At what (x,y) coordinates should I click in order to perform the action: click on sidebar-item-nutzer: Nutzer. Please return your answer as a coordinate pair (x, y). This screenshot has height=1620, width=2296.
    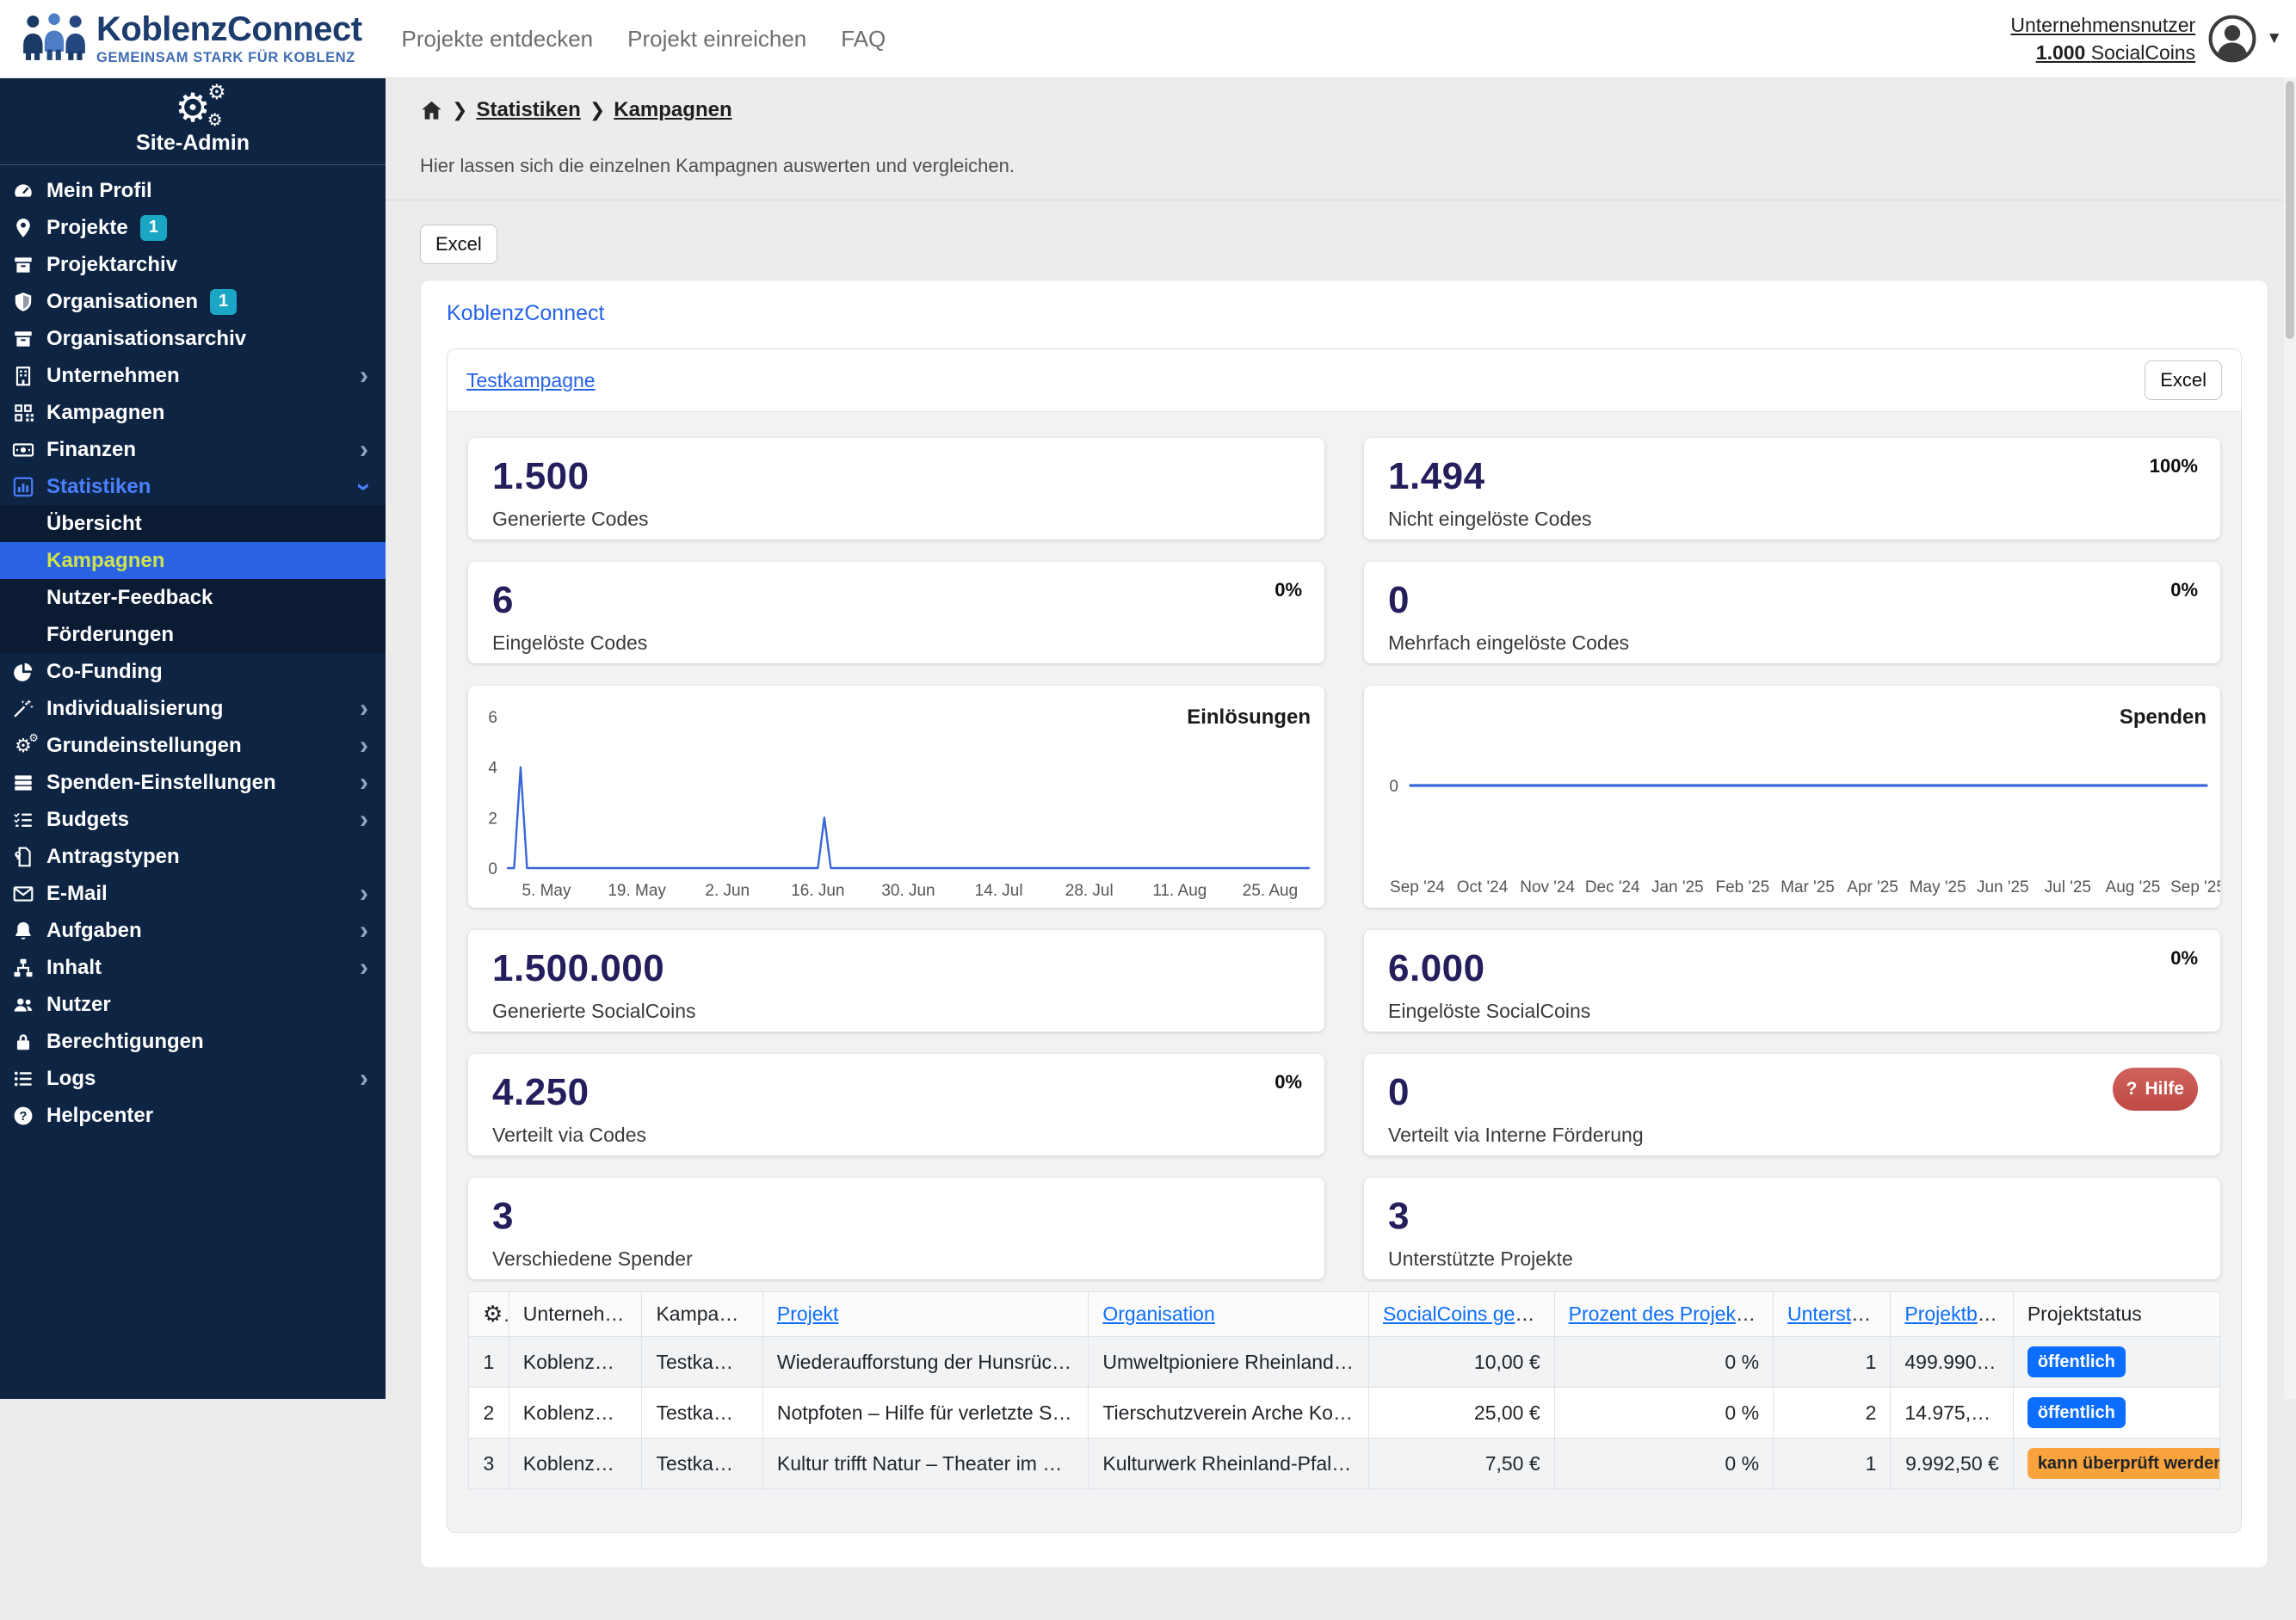
    Looking at the image, I should click on (193, 1004).